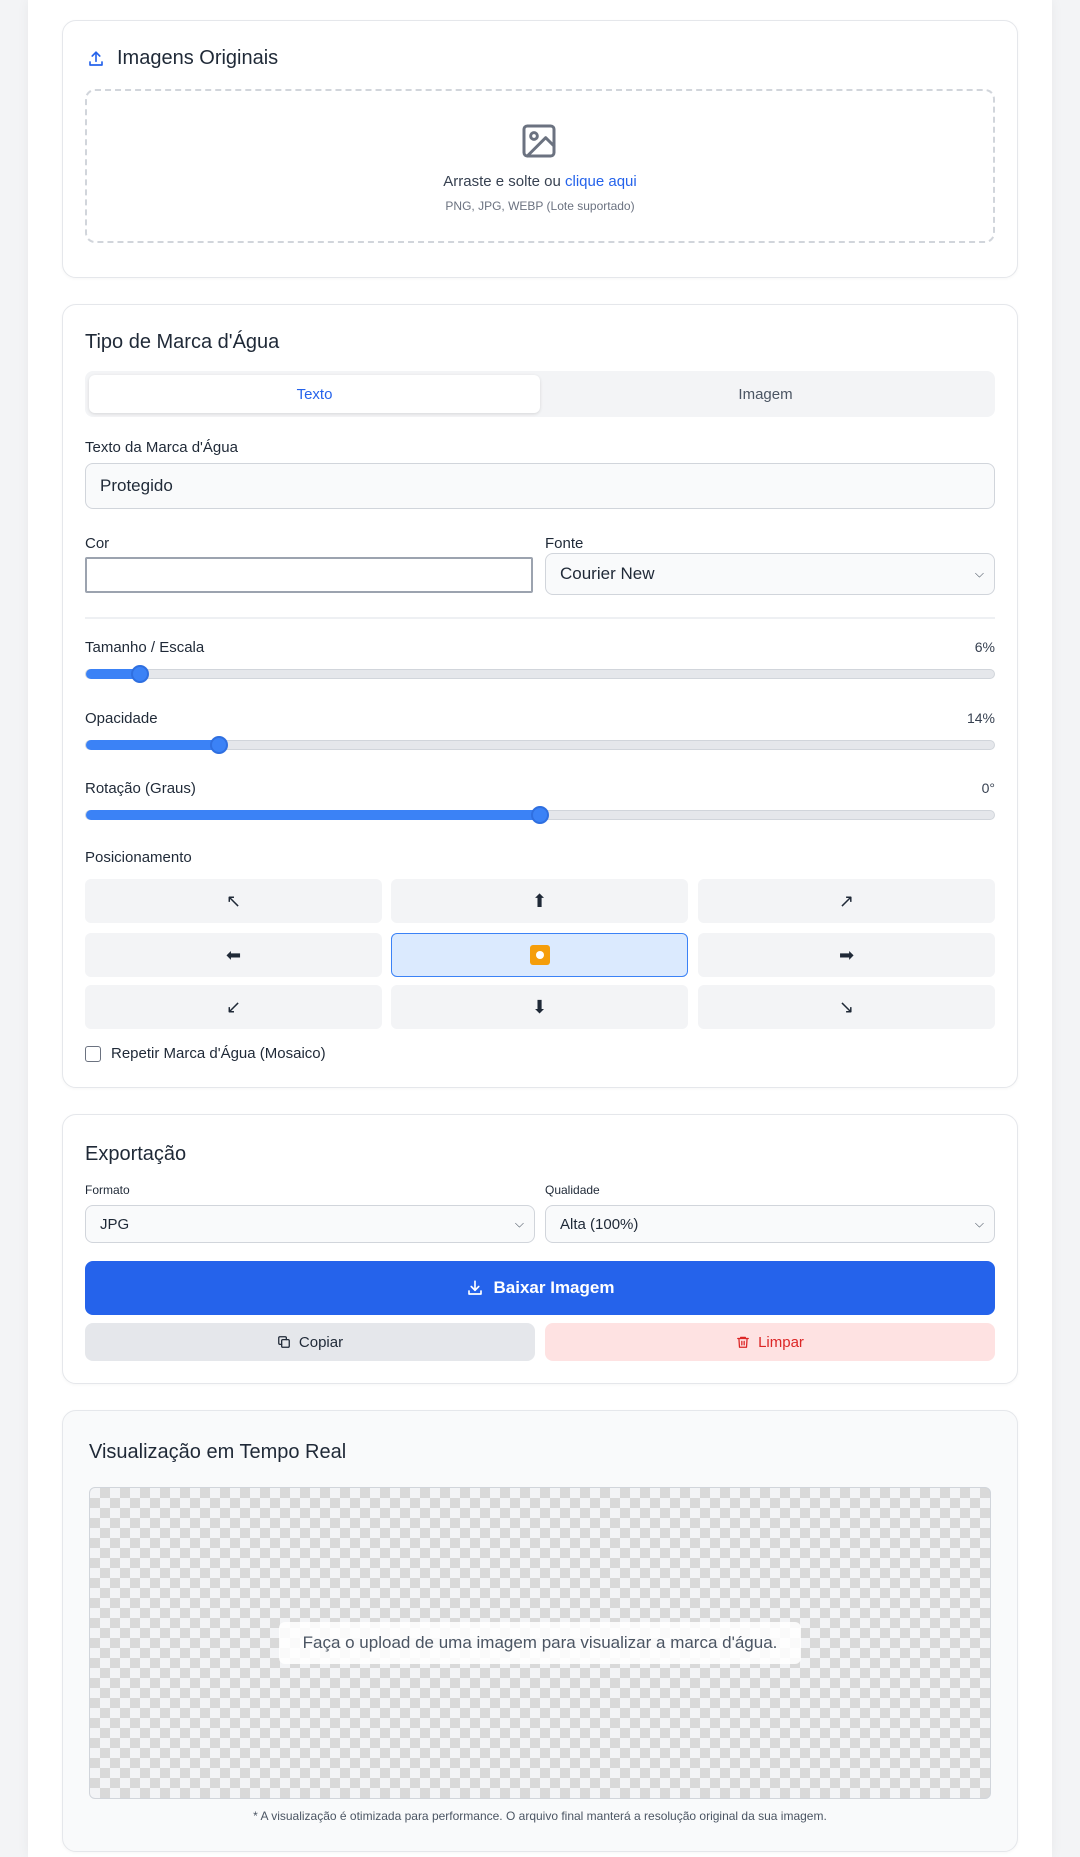 This screenshot has width=1080, height=1857. Describe the element at coordinates (313, 815) in the screenshot. I see `rotation-slider-fill` at that location.